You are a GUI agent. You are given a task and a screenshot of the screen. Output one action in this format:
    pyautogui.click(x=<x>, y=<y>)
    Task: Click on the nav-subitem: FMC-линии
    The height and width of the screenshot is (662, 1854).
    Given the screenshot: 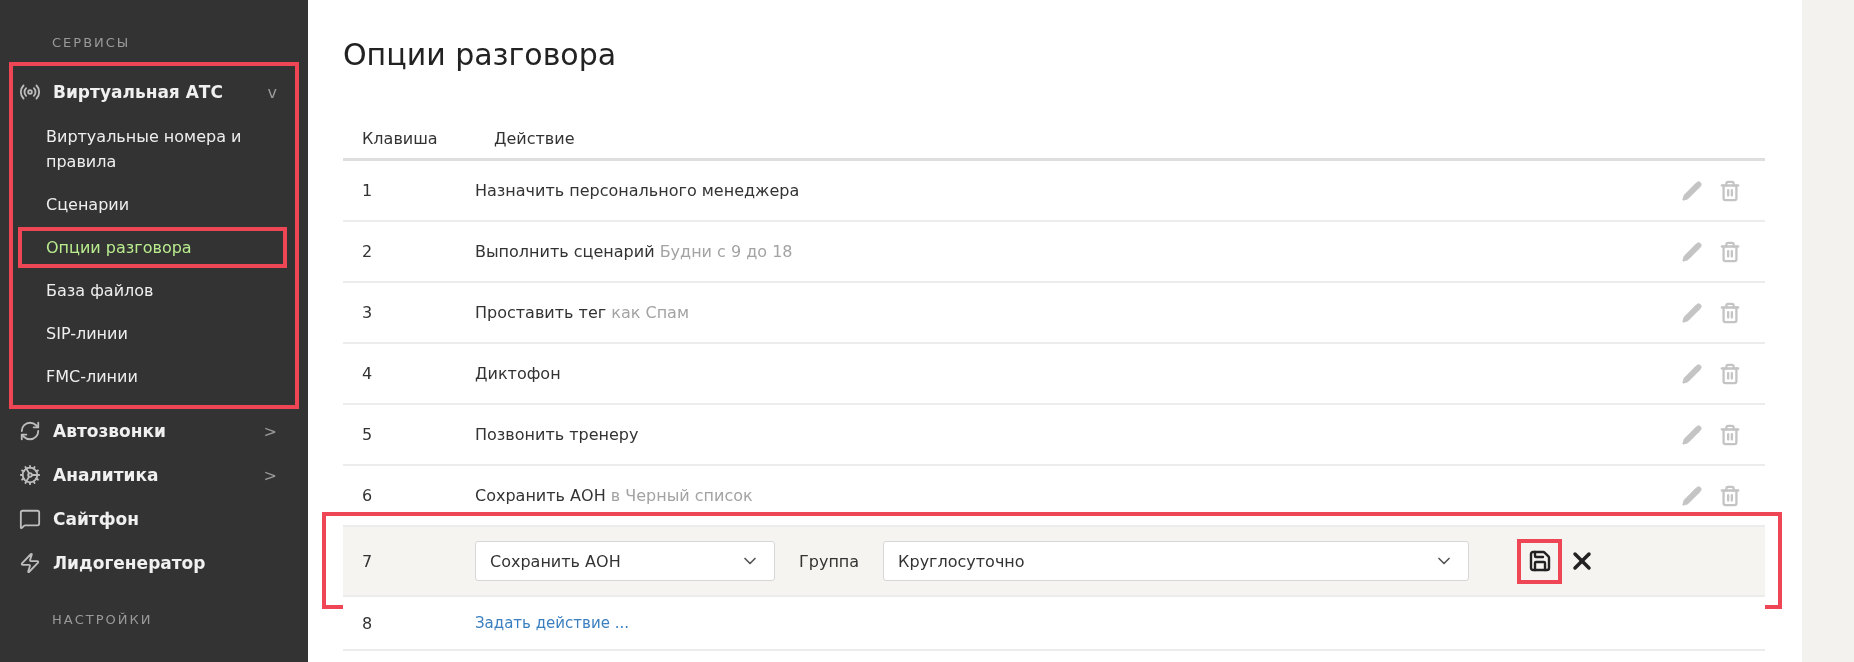 What is the action you would take?
    pyautogui.click(x=152, y=376)
    